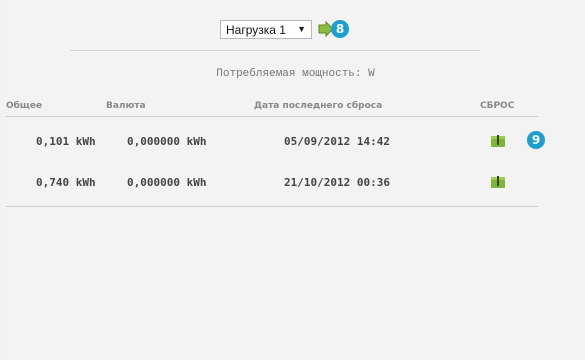 Image resolution: width=585 pixels, height=360 pixels. What do you see at coordinates (66, 141) in the screenshot?
I see `cell-total: 0,101 kWh` at bounding box center [66, 141].